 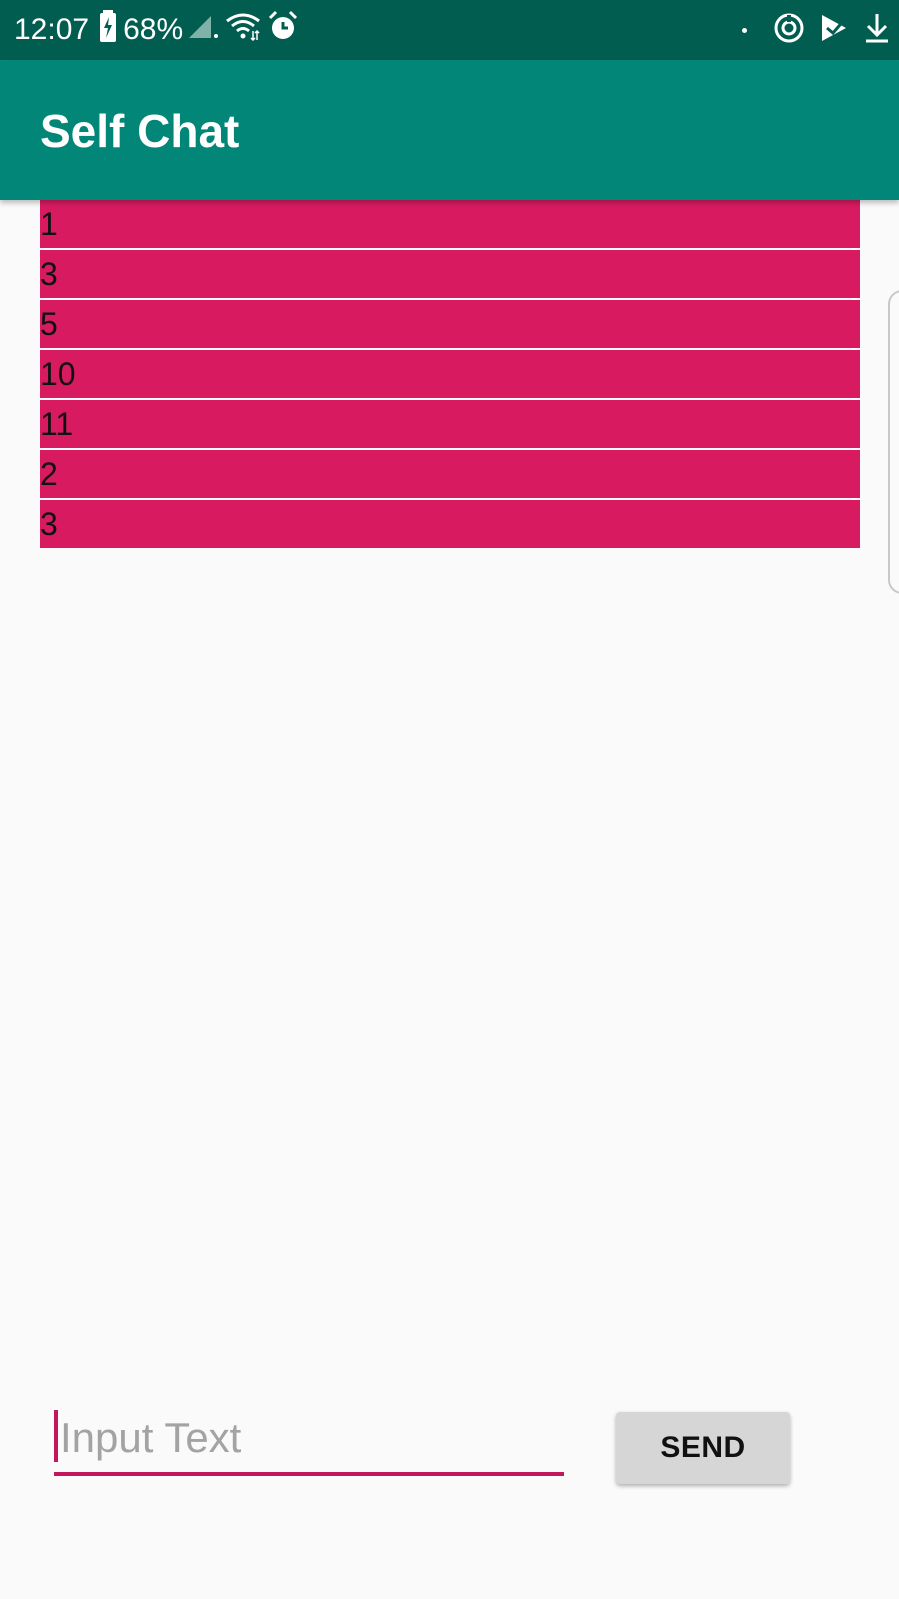 I want to click on notification-dot-icon, so click(x=744, y=30).